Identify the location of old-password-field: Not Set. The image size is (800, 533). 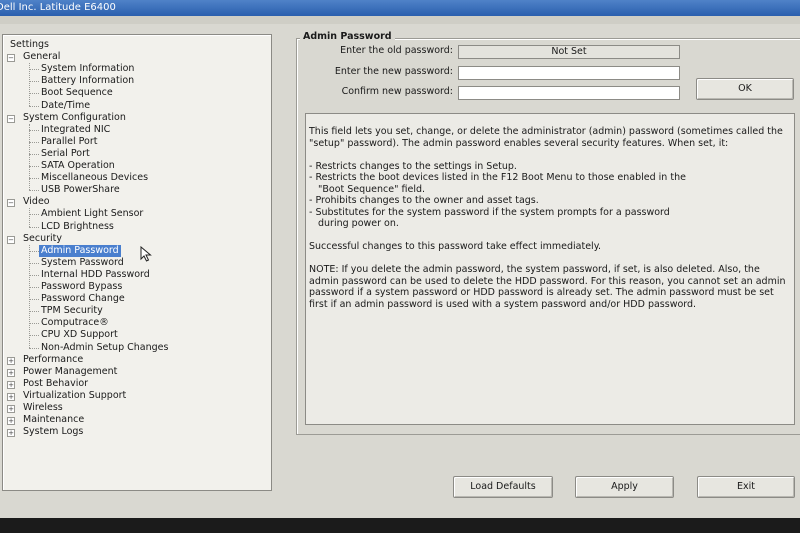
(569, 52).